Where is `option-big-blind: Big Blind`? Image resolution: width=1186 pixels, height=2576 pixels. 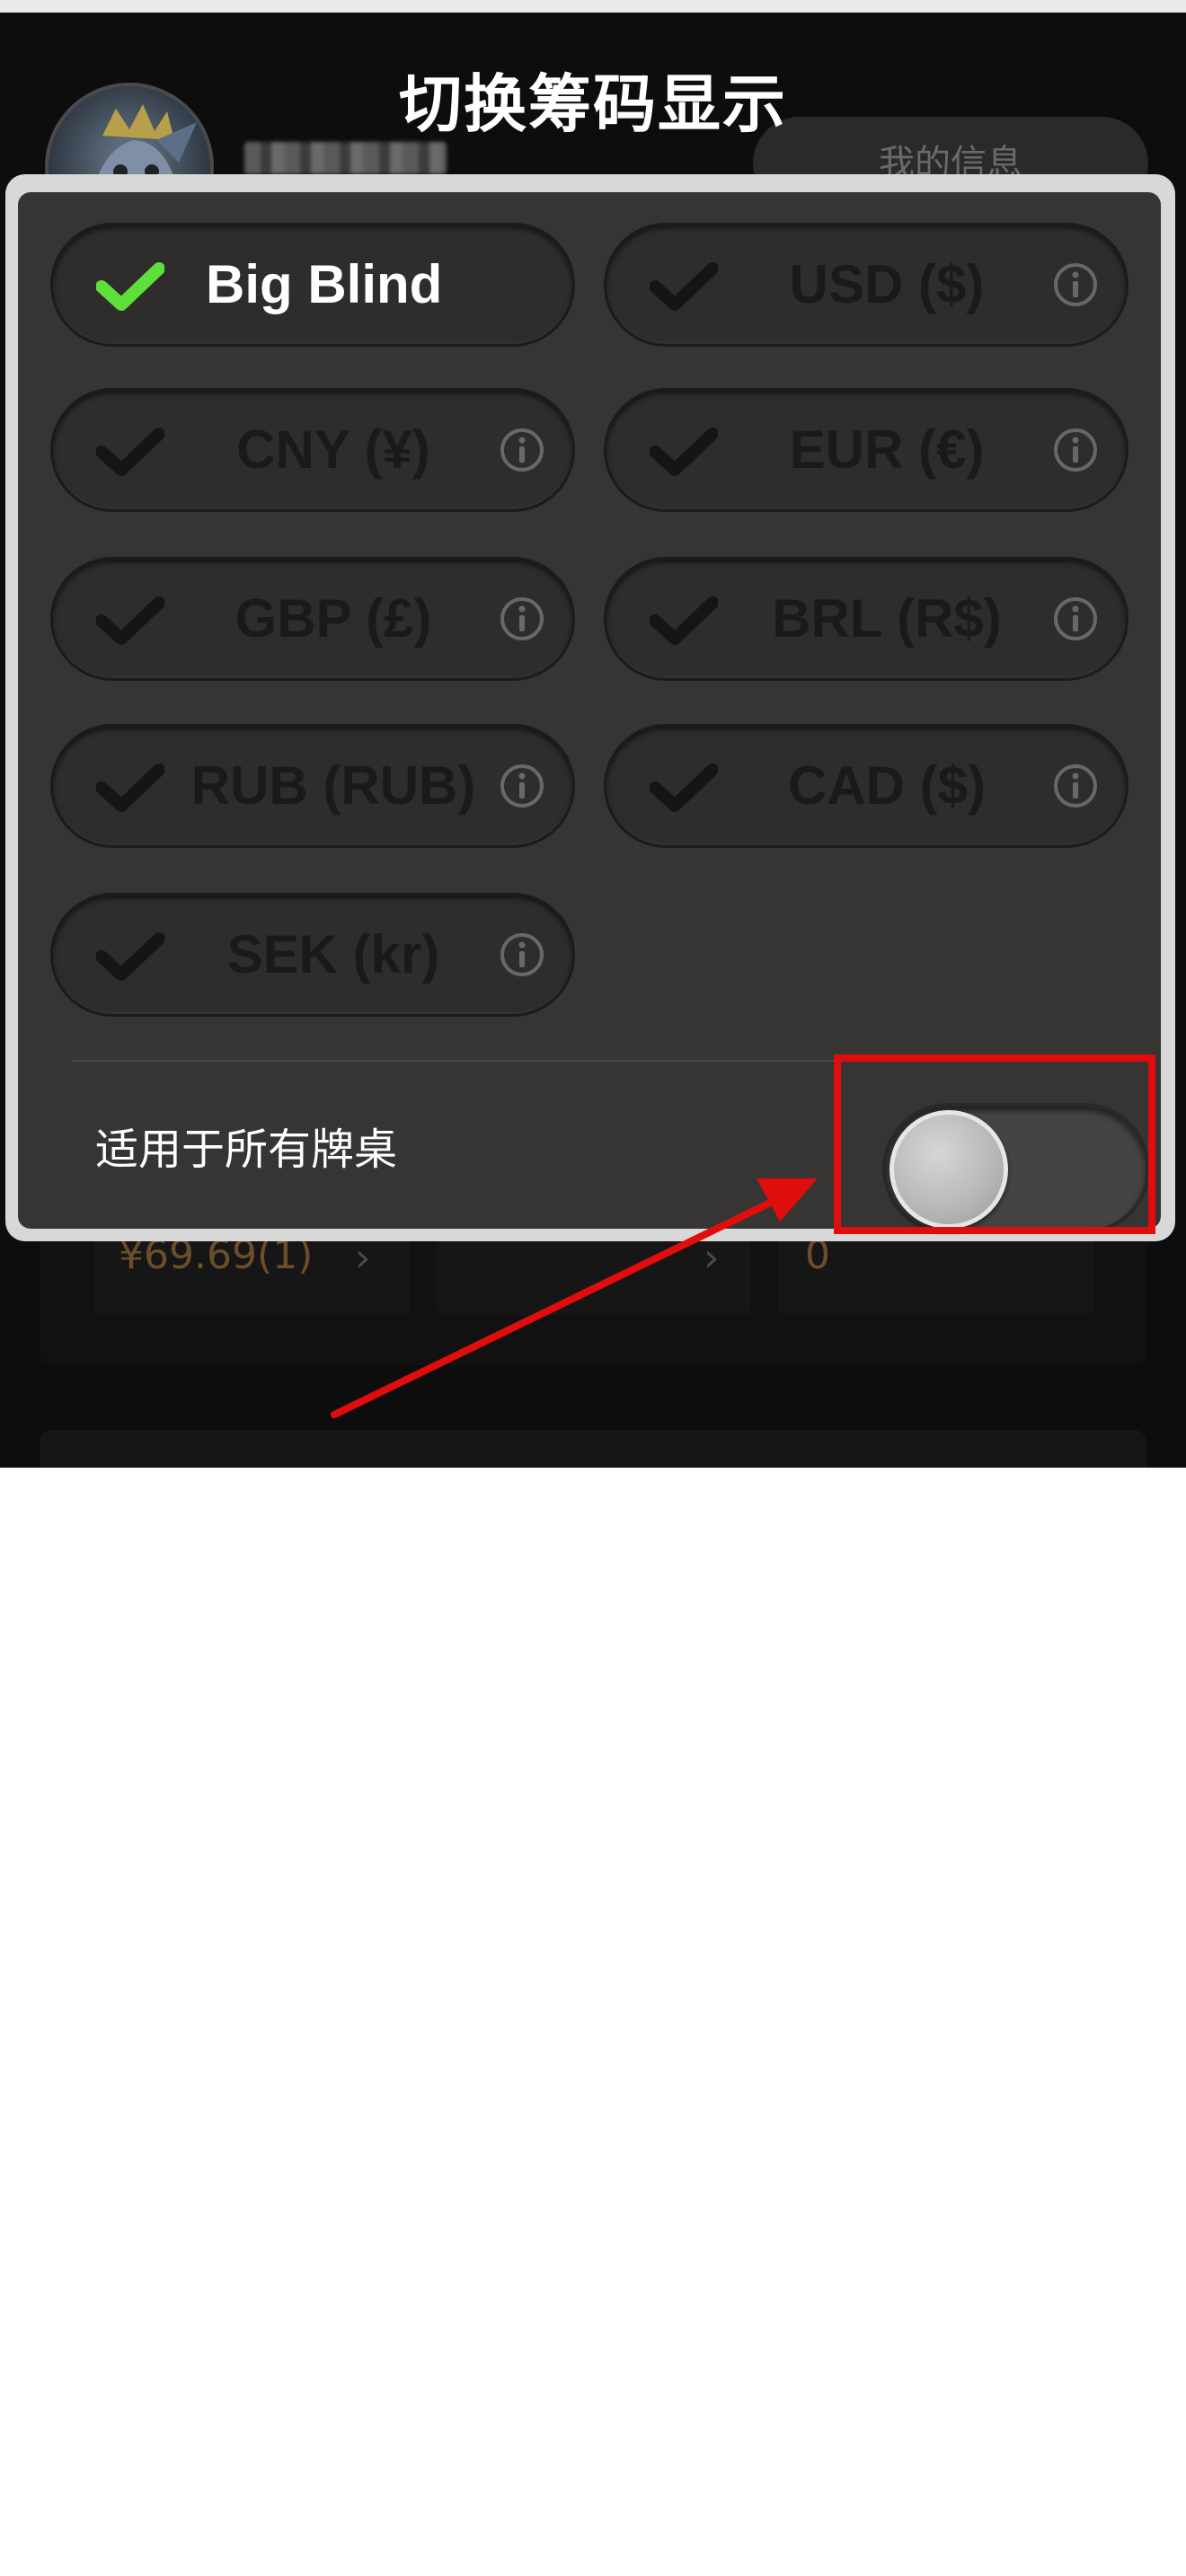
option-big-blind: Big Blind is located at coordinates (312, 285).